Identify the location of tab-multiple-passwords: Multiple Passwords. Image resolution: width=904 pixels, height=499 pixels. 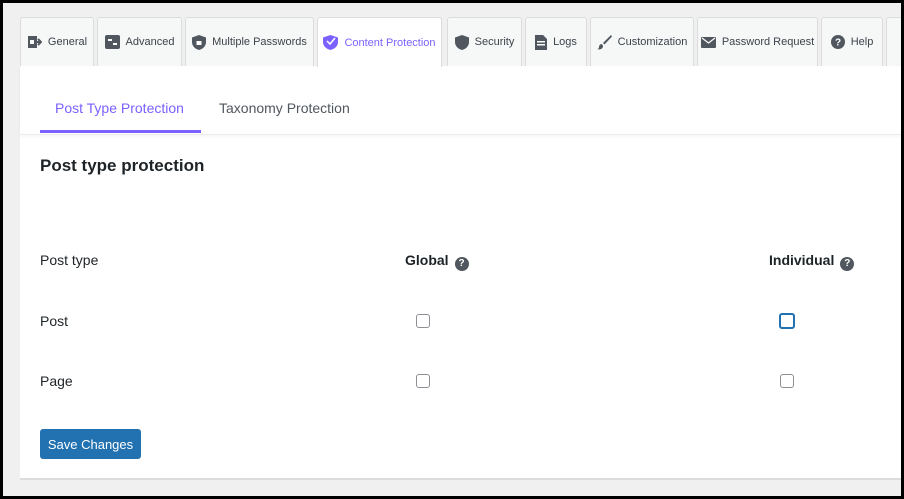
(249, 41).